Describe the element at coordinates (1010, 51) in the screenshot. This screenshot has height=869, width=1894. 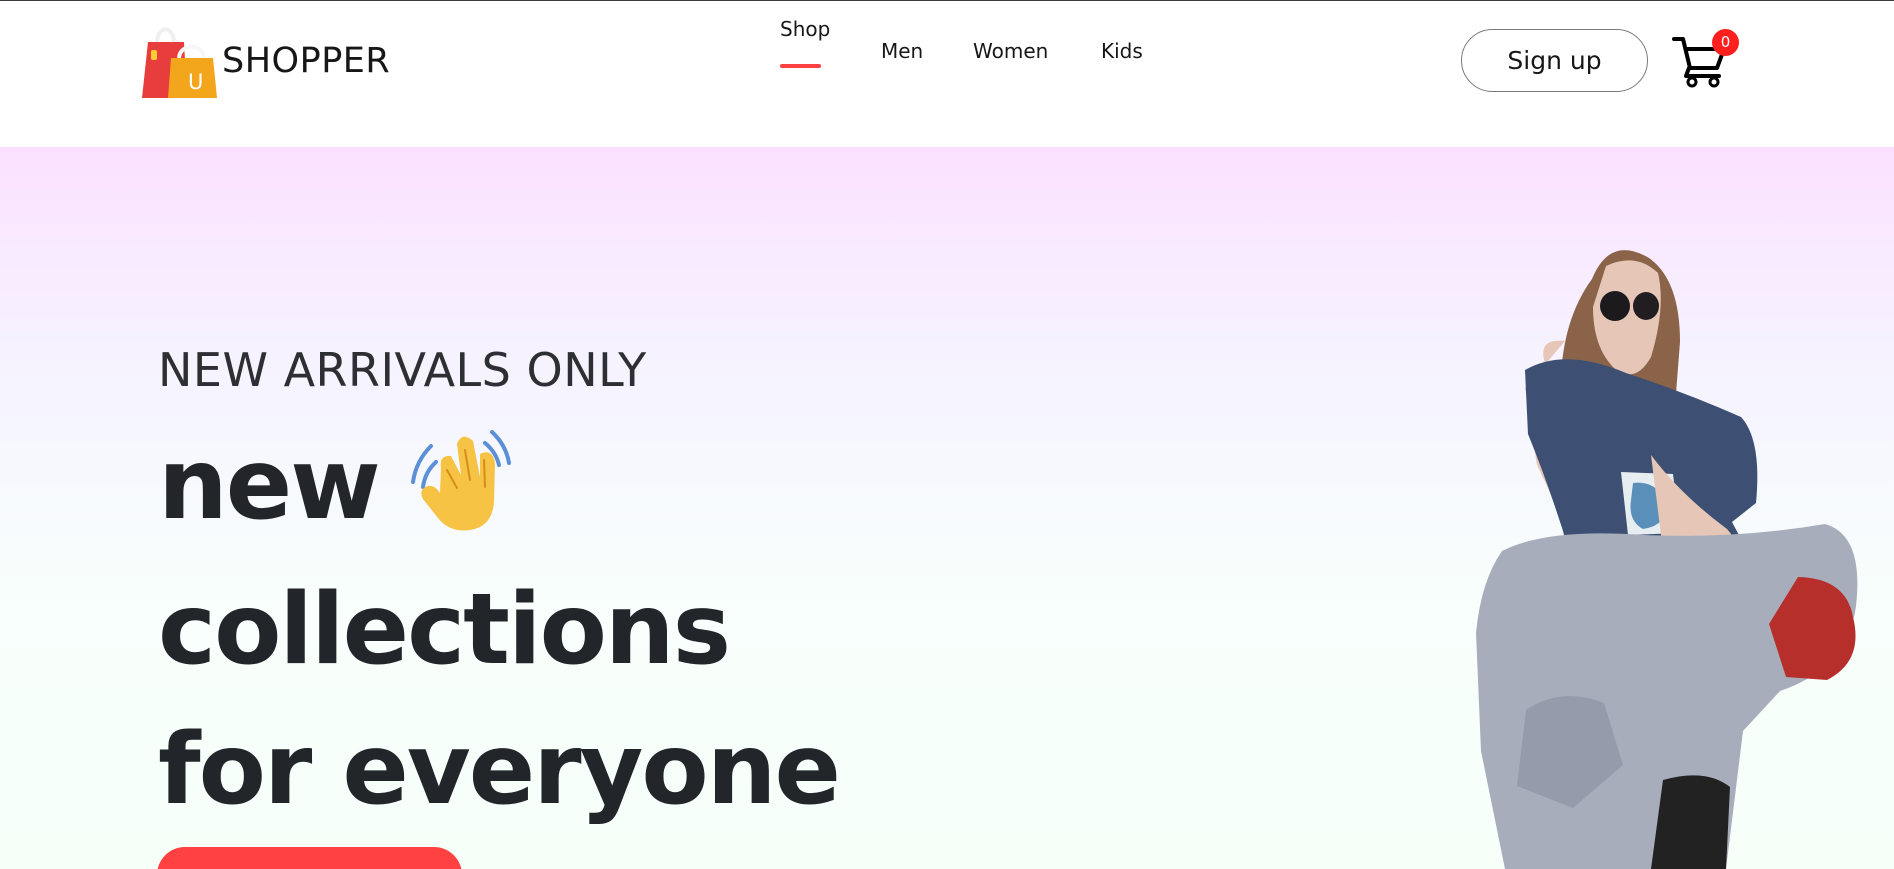
I see `nav-item-women: Women` at that location.